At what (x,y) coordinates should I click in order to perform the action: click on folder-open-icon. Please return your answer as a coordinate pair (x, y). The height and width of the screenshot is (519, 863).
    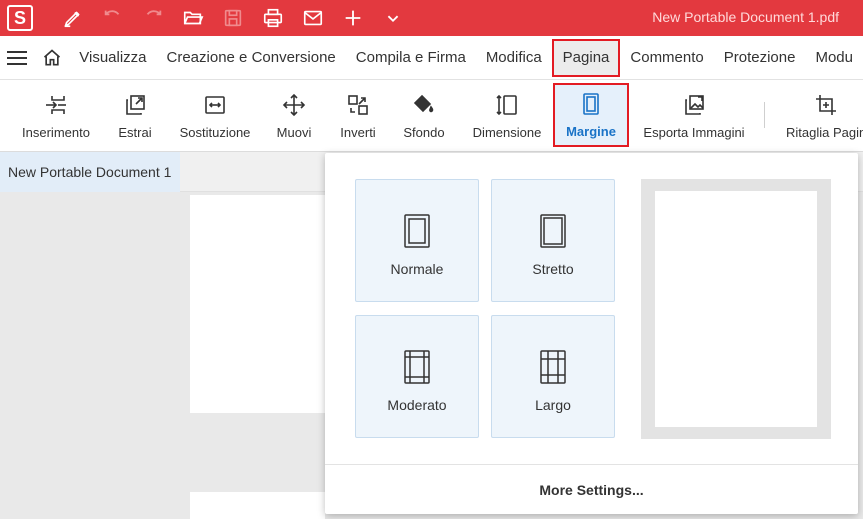
    Looking at the image, I should click on (193, 18).